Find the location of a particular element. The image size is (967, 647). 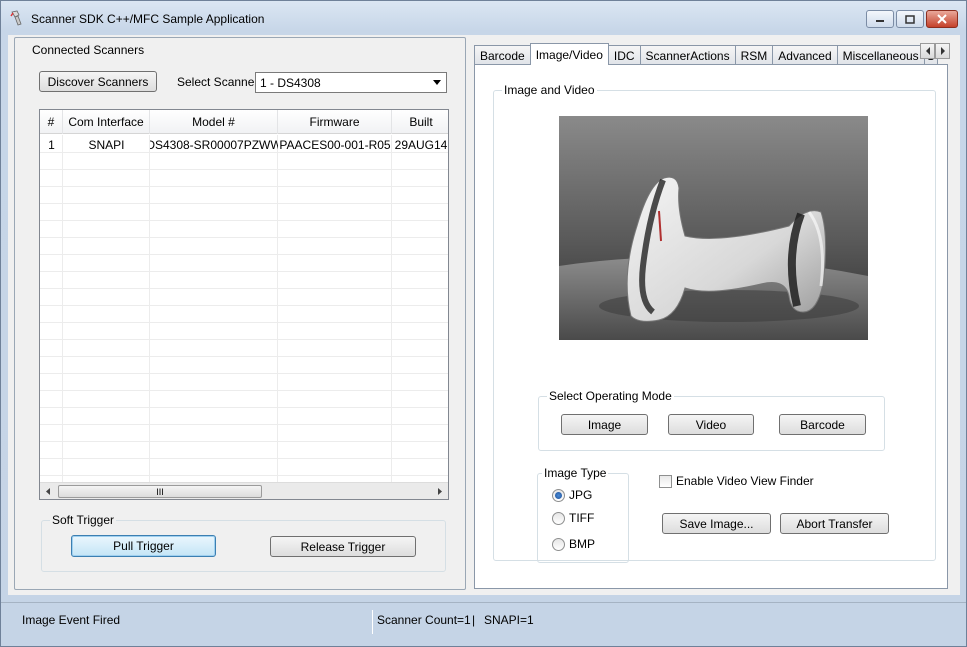

scroll-right-icon is located at coordinates (440, 491).